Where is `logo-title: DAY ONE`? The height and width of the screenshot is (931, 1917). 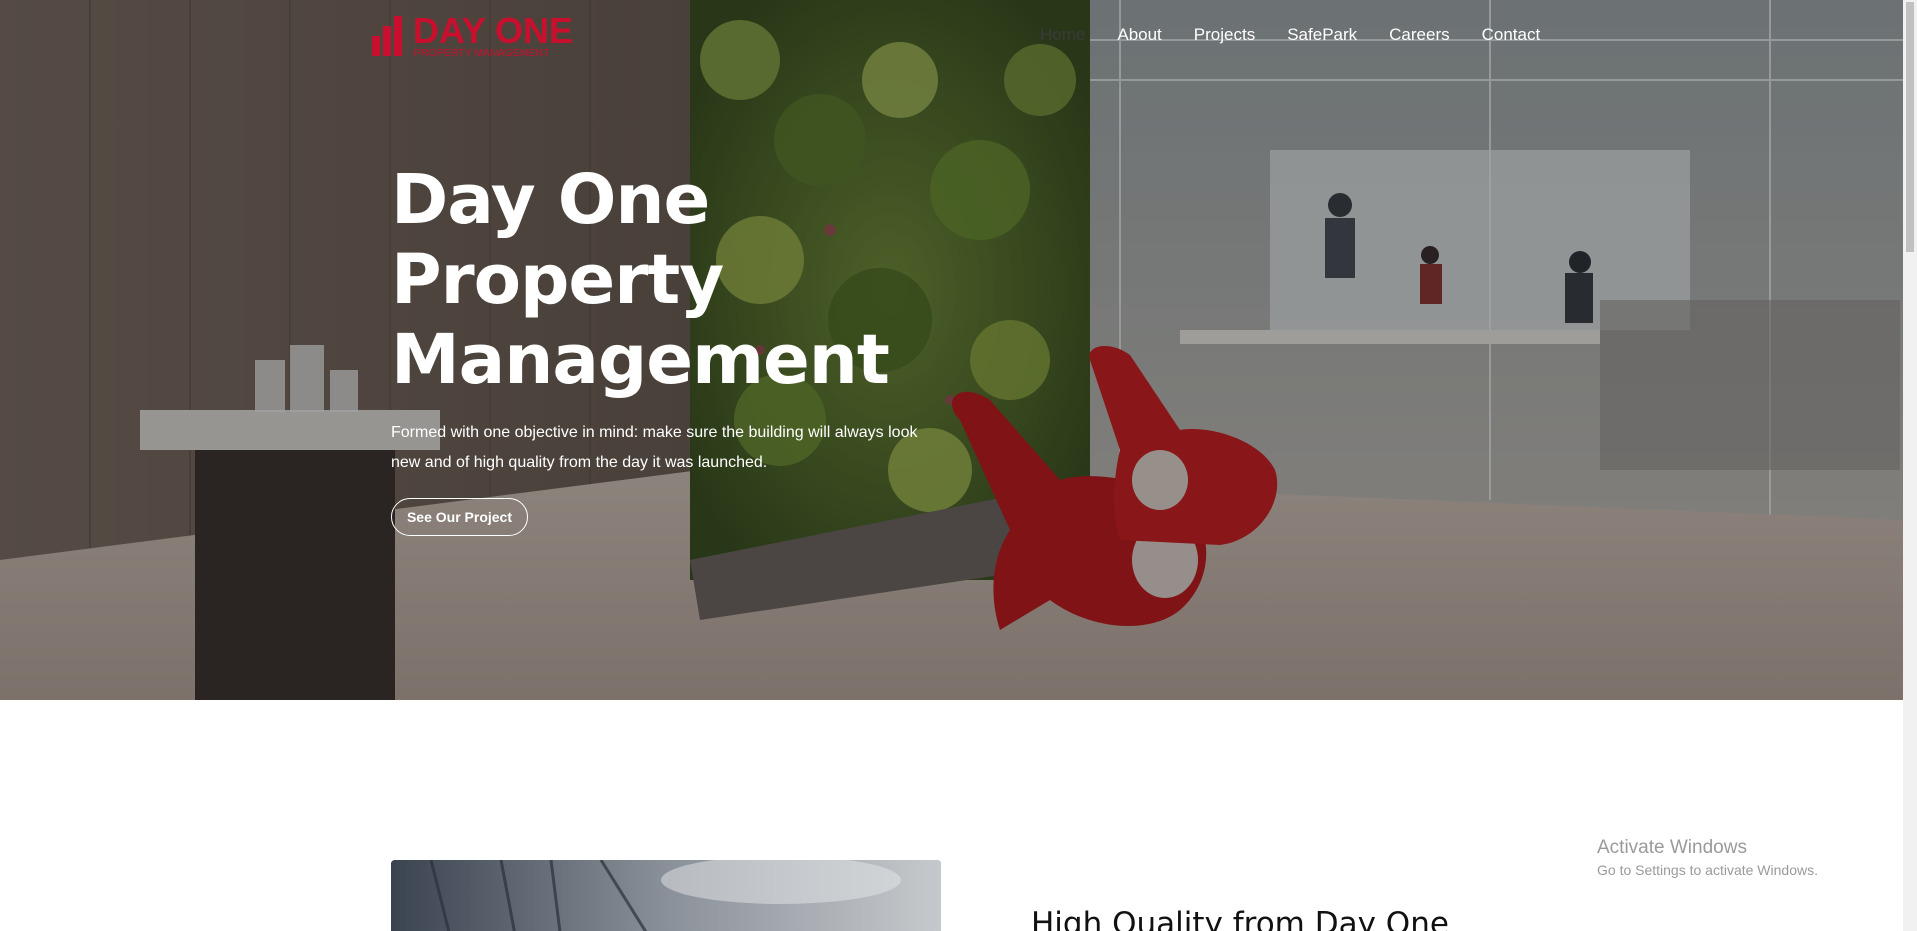 logo-title: DAY ONE is located at coordinates (493, 30).